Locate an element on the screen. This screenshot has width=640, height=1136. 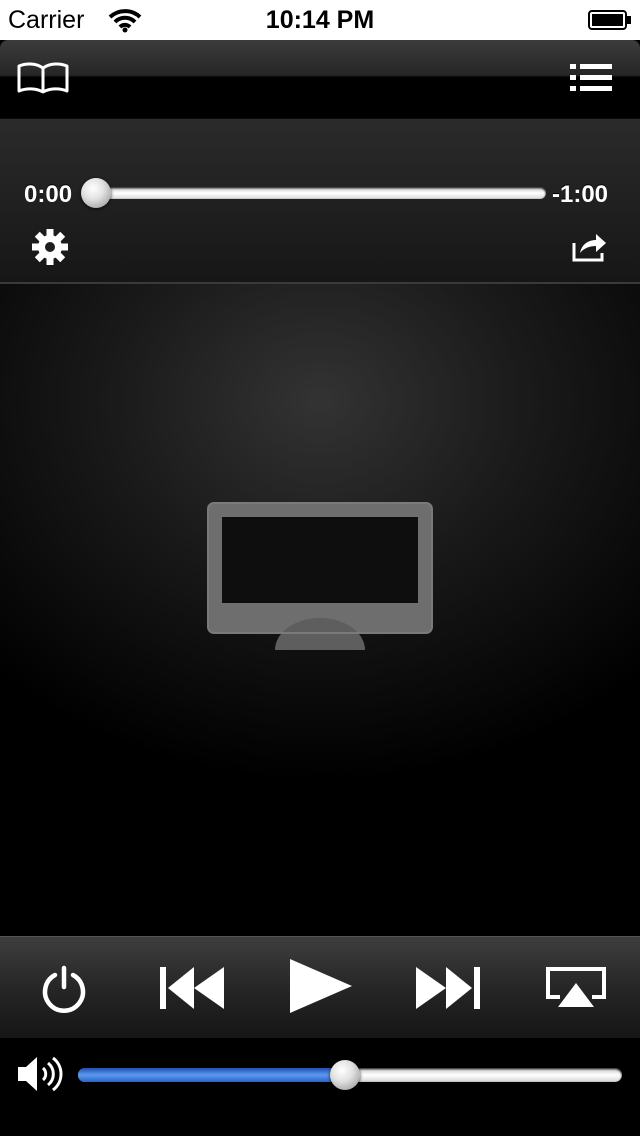
volume-slider-fill is located at coordinates (211, 1075).